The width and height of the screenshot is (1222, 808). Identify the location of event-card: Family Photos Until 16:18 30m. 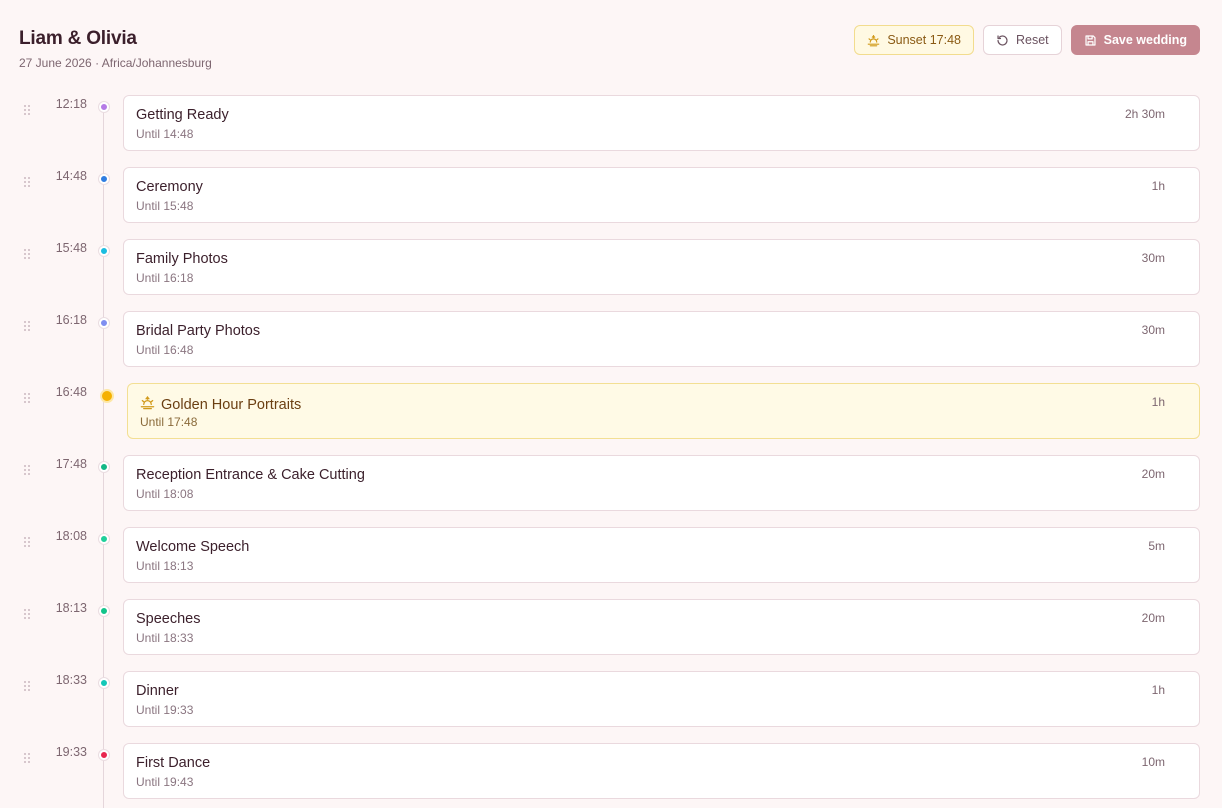
(661, 267).